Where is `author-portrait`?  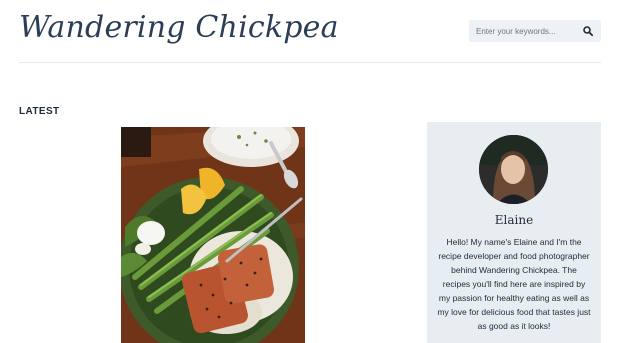 author-portrait is located at coordinates (513, 169).